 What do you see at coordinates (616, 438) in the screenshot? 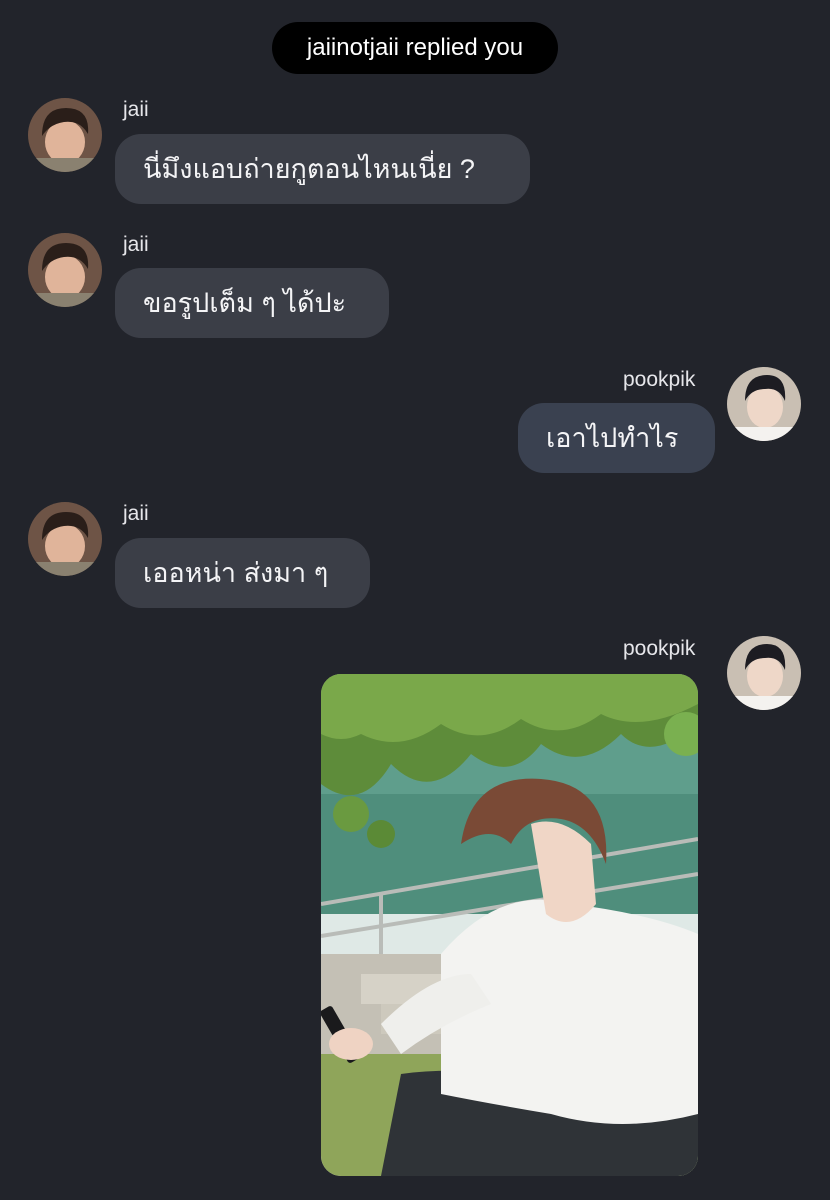
I see `message-bubble: เอาไปทำไร` at bounding box center [616, 438].